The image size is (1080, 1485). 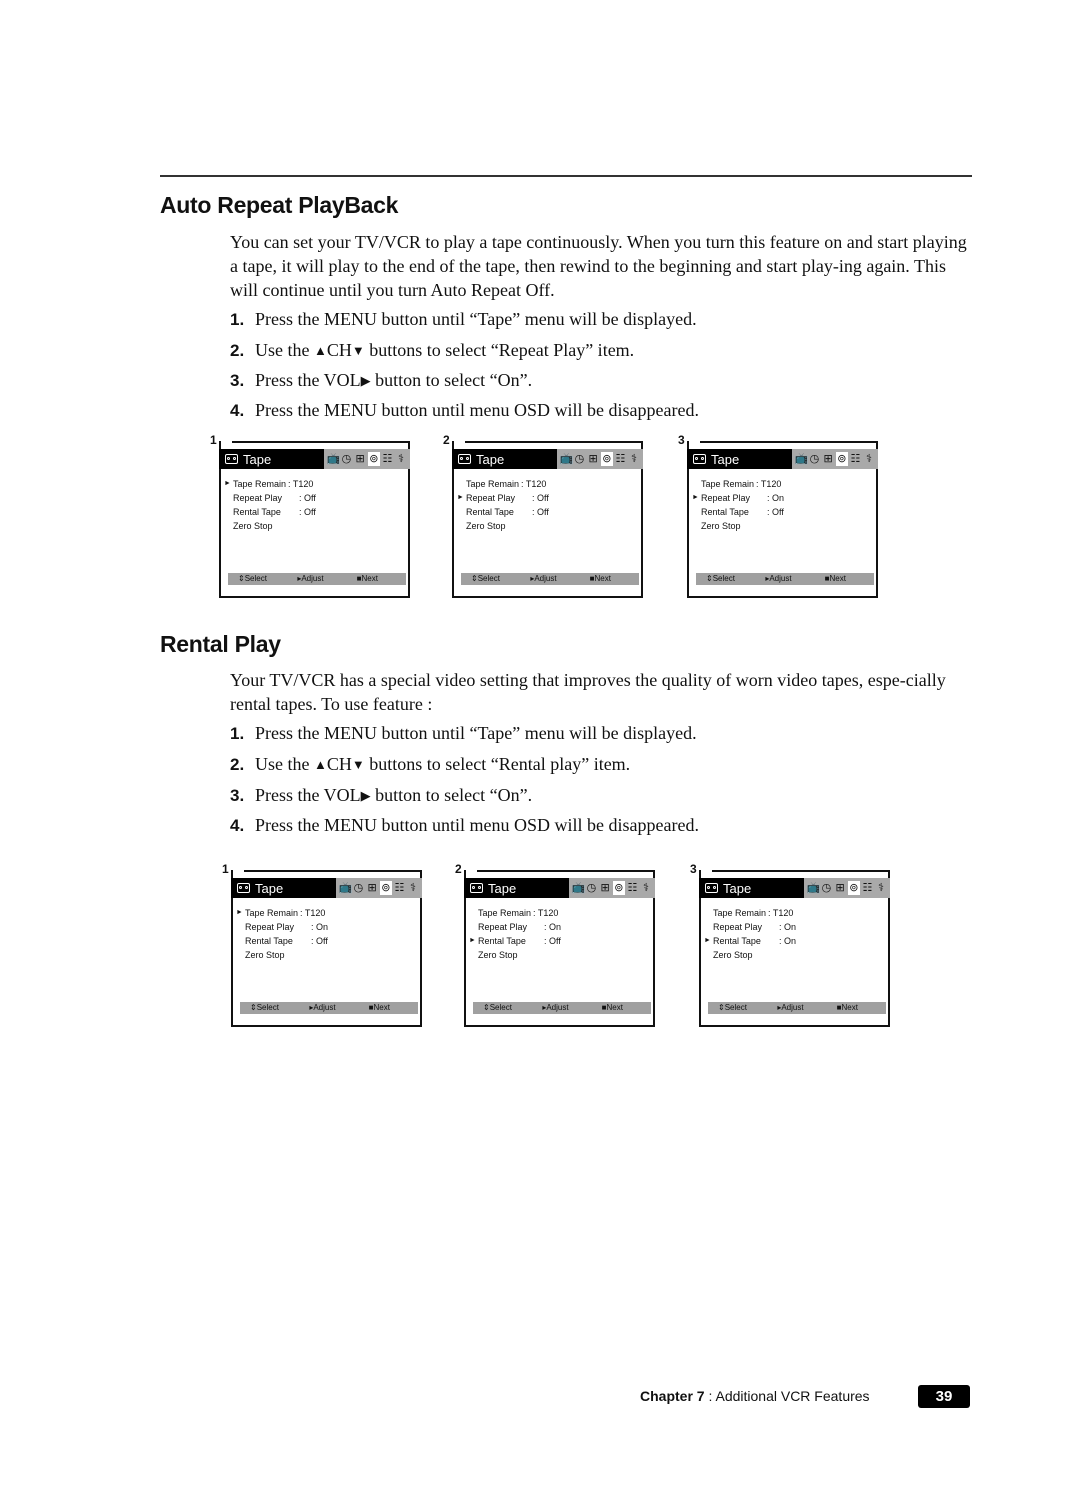 What do you see at coordinates (270, 512) in the screenshot?
I see `osd-menu-item: Rental Tape: Off` at bounding box center [270, 512].